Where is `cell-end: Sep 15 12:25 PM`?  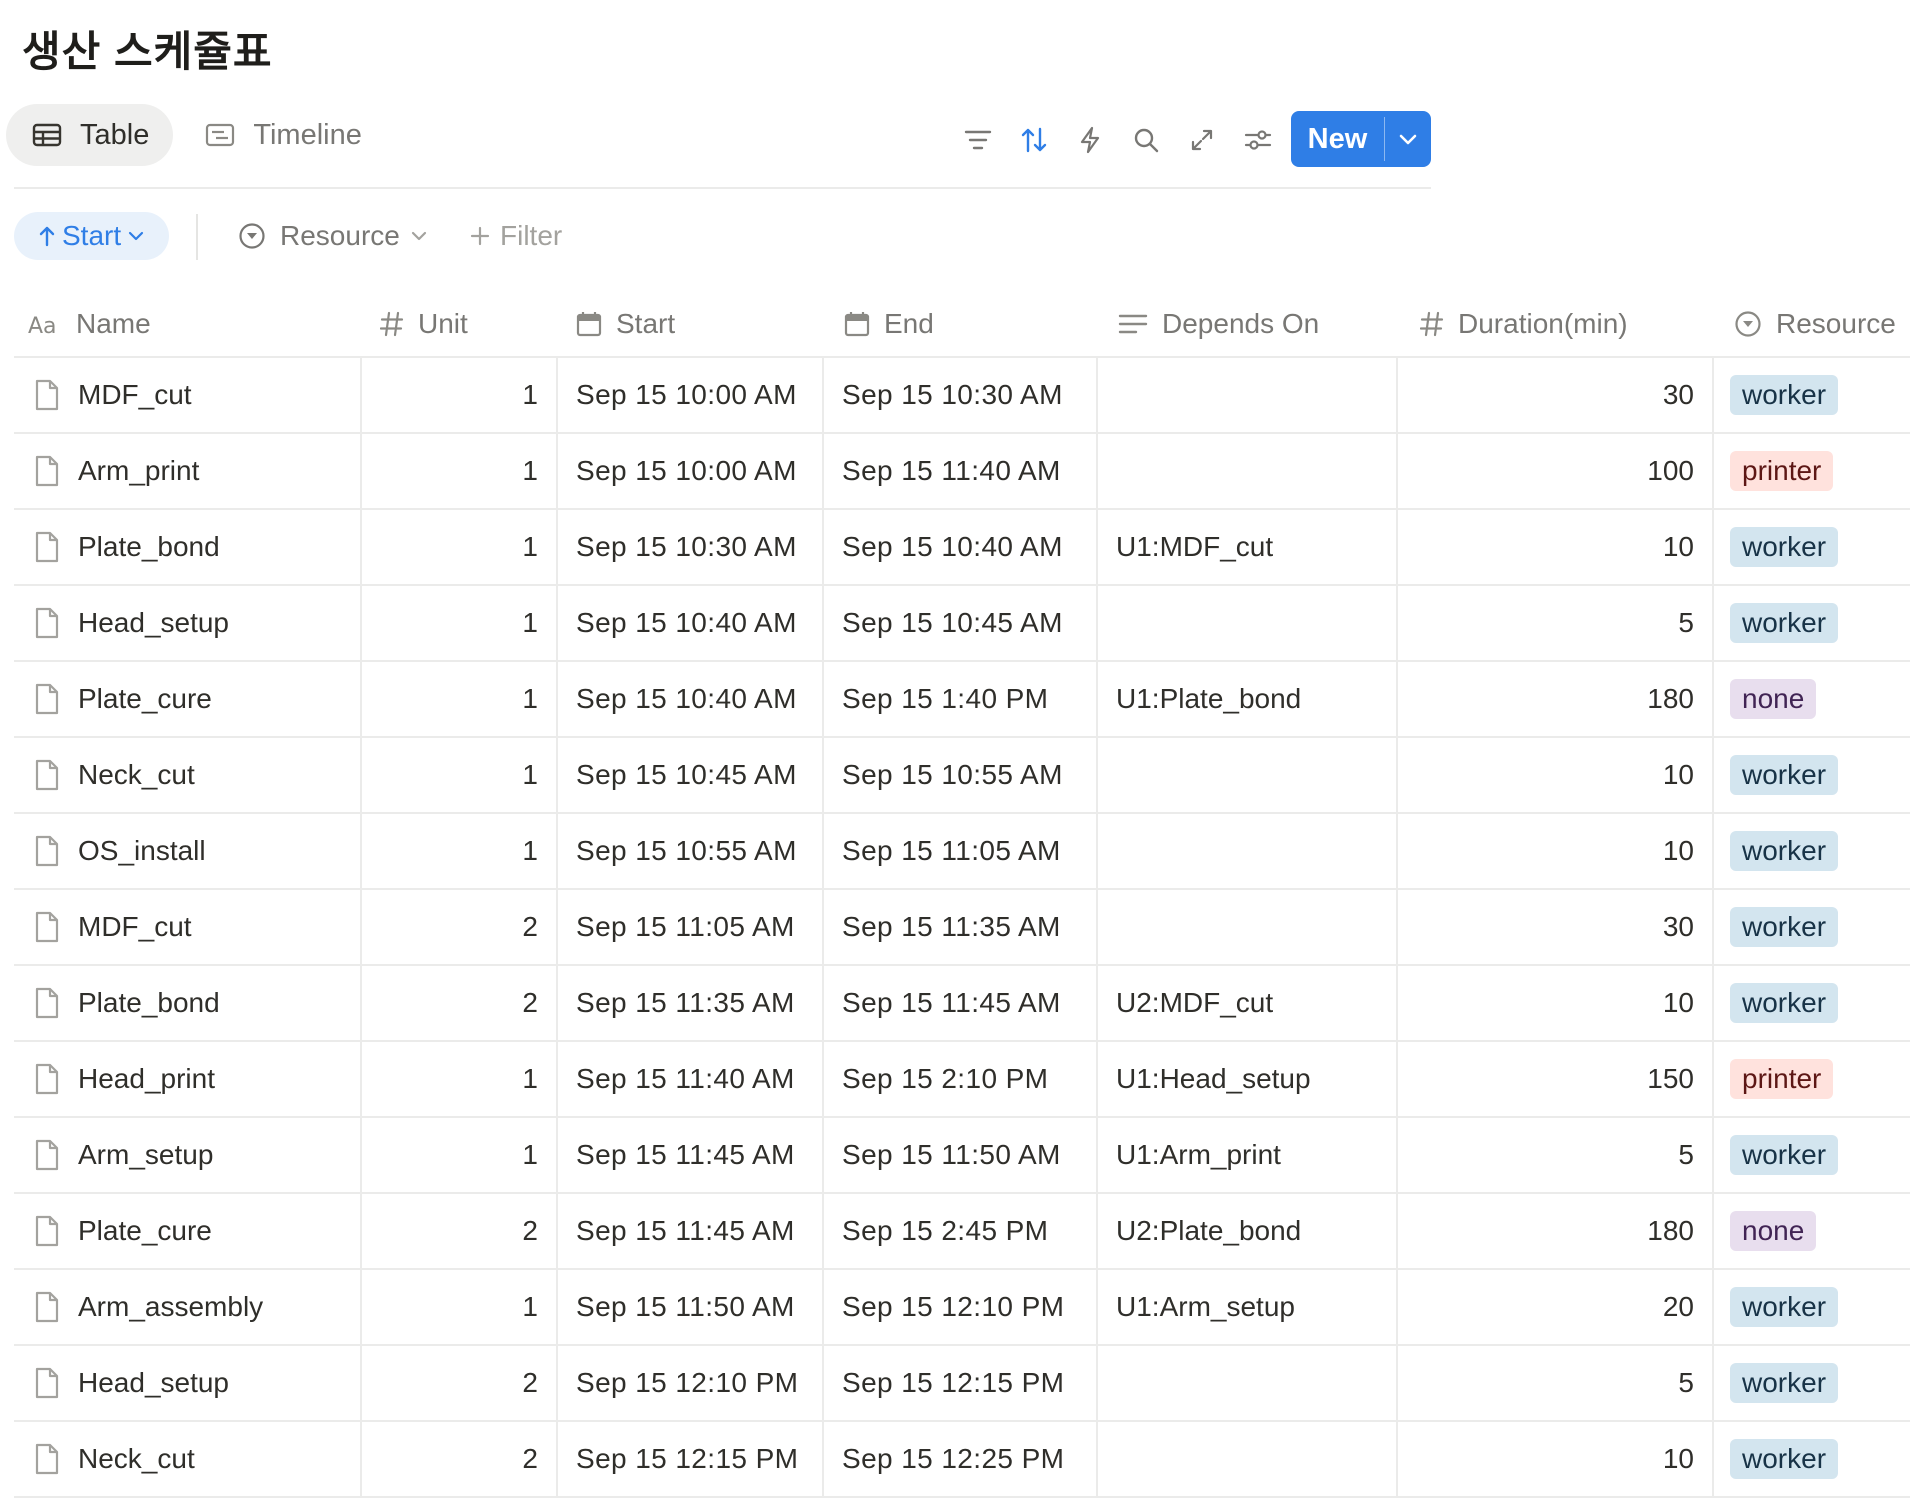
cell-end: Sep 15 12:25 PM is located at coordinates (960, 1459).